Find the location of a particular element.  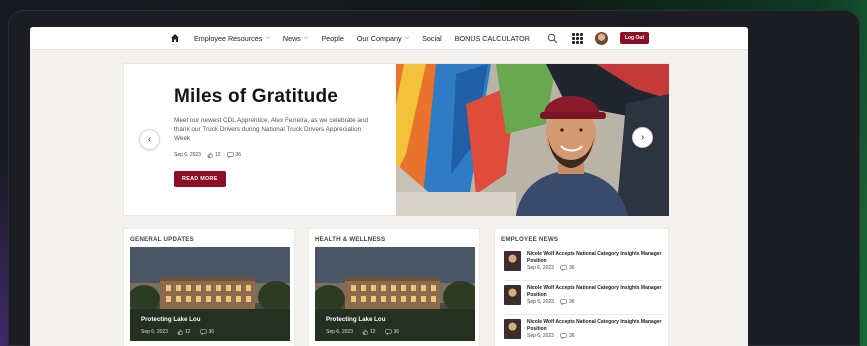

apps-grid-icon is located at coordinates (577, 38).